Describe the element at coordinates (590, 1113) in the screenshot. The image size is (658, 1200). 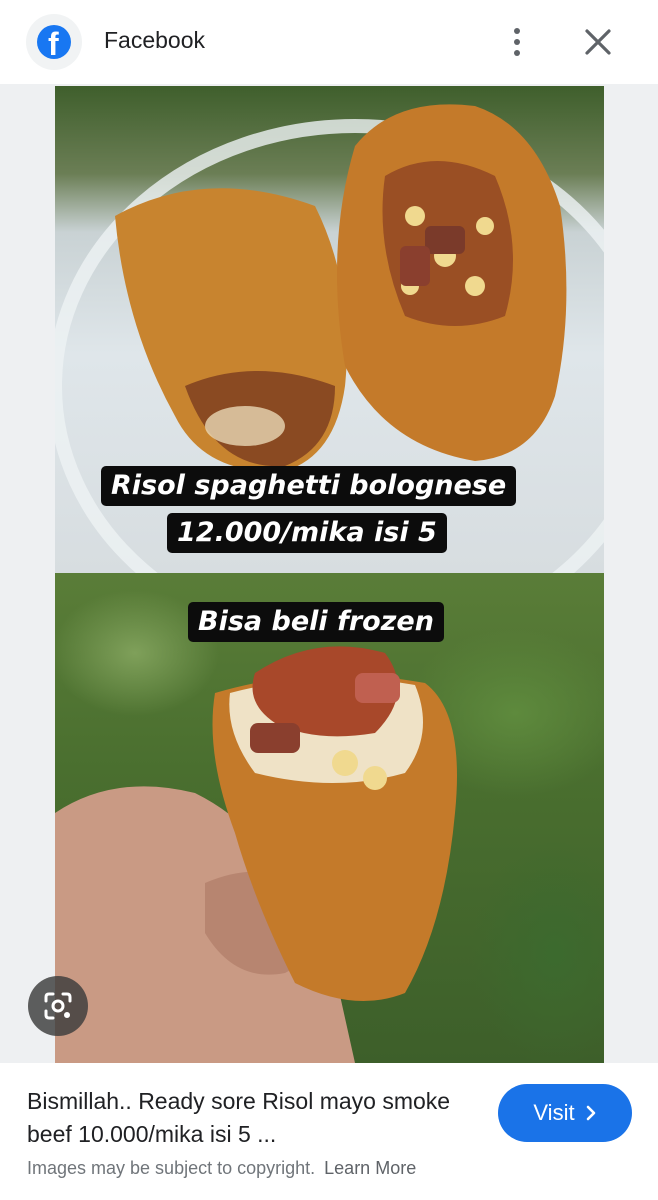
I see `chevron-right-icon` at that location.